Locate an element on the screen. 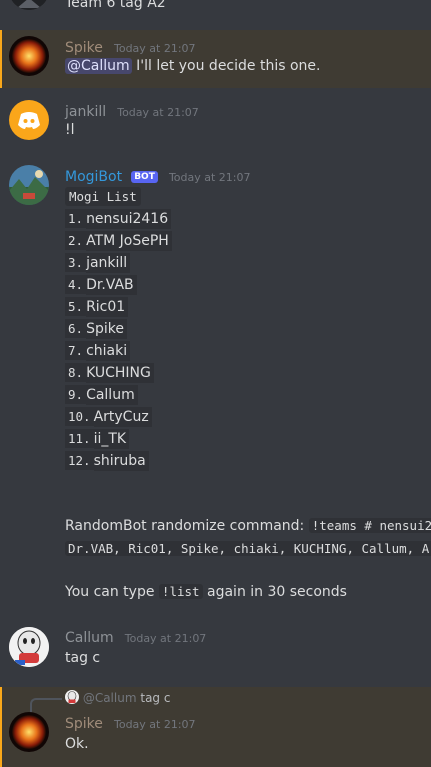  callum-message-text: tag c is located at coordinates (83, 658).